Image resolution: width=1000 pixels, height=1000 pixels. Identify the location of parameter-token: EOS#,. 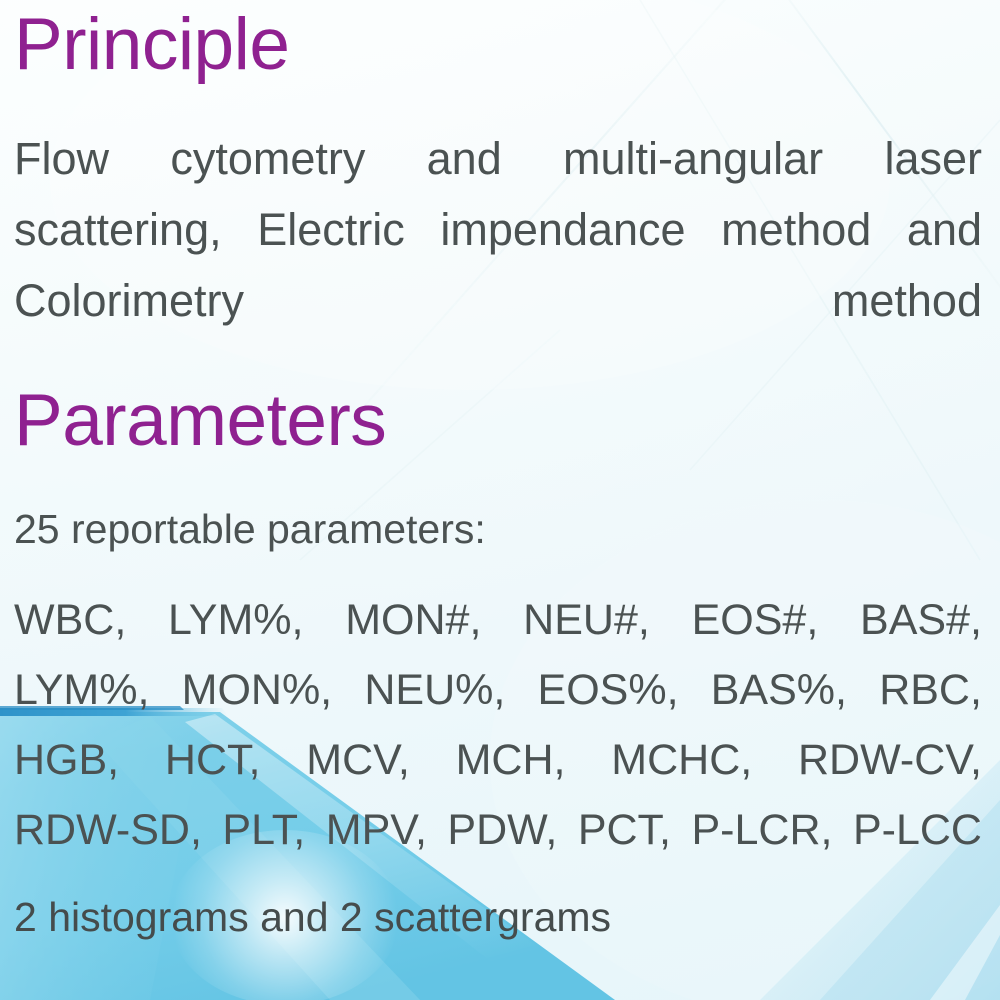
(755, 620).